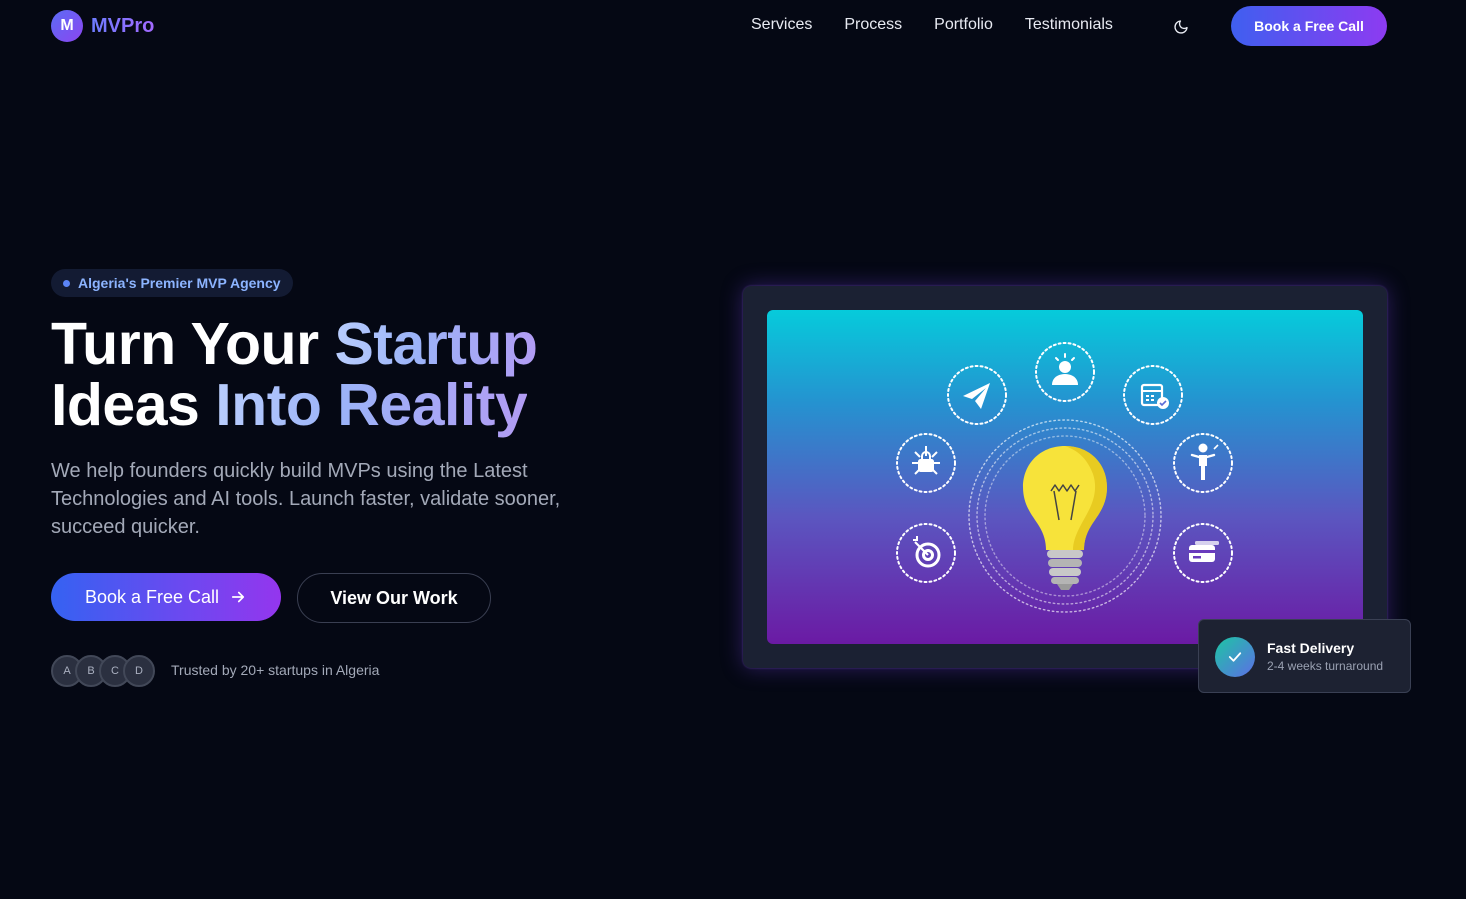 This screenshot has height=899, width=1466. I want to click on check-icon, so click(1235, 657).